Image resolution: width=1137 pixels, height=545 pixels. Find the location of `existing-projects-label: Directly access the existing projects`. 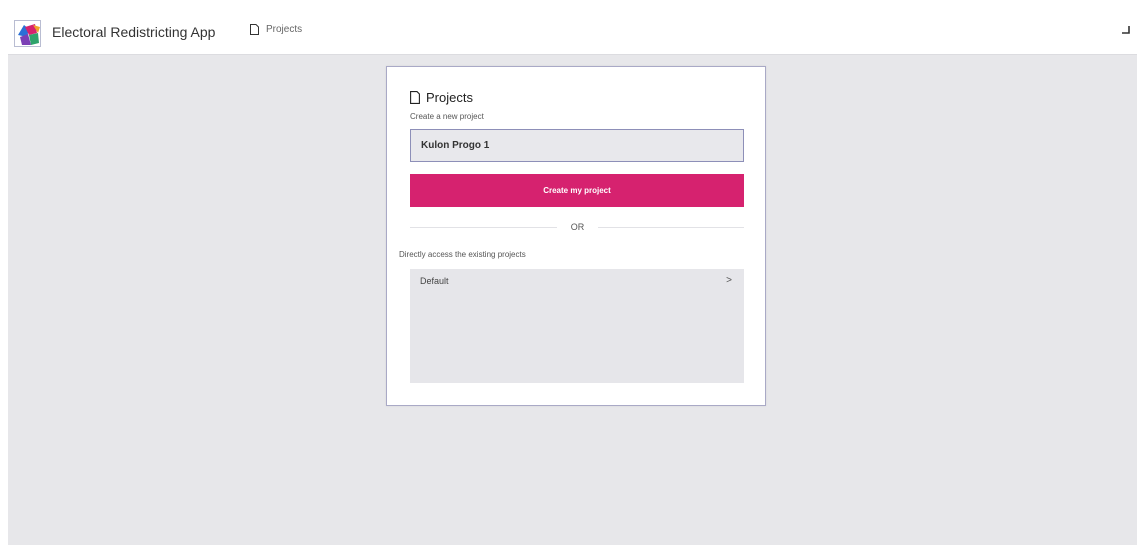

existing-projects-label: Directly access the existing projects is located at coordinates (462, 254).